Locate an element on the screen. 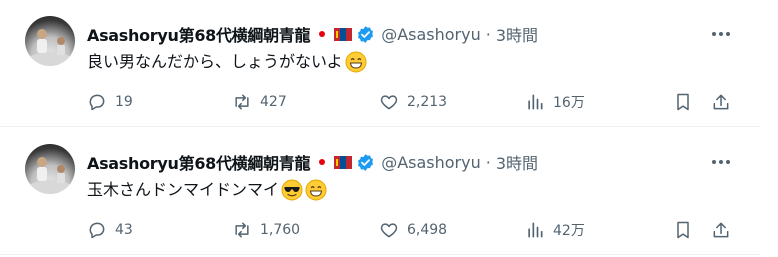  views-count: 42万 is located at coordinates (569, 231).